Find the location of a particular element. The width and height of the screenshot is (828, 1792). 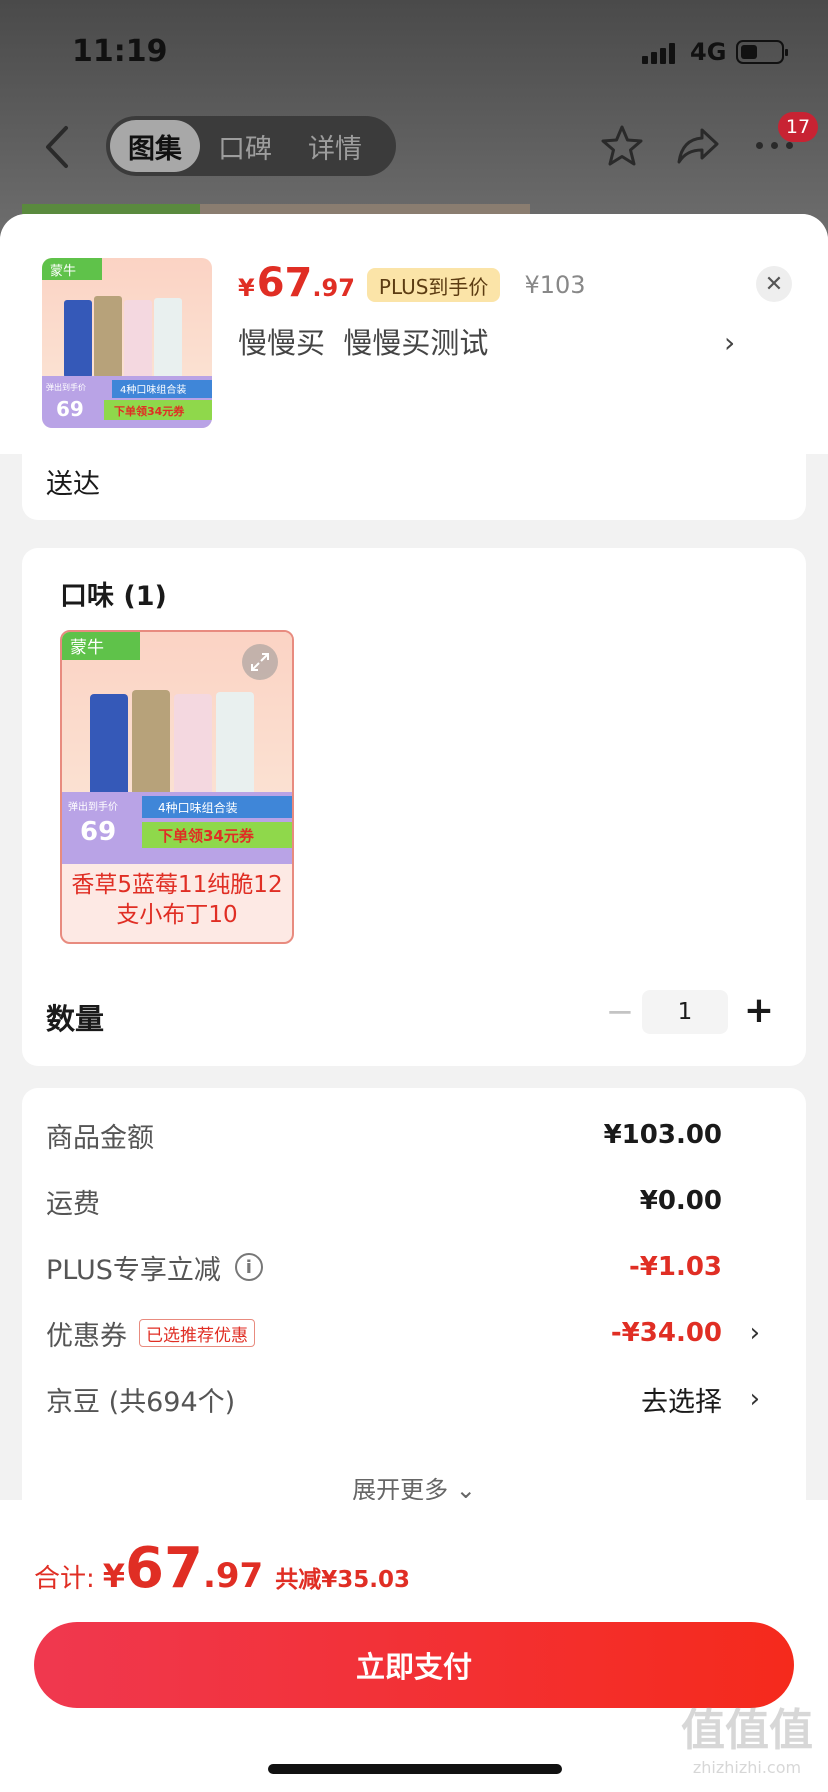

option-promo-label: 弹出到手价 is located at coordinates (93, 806).